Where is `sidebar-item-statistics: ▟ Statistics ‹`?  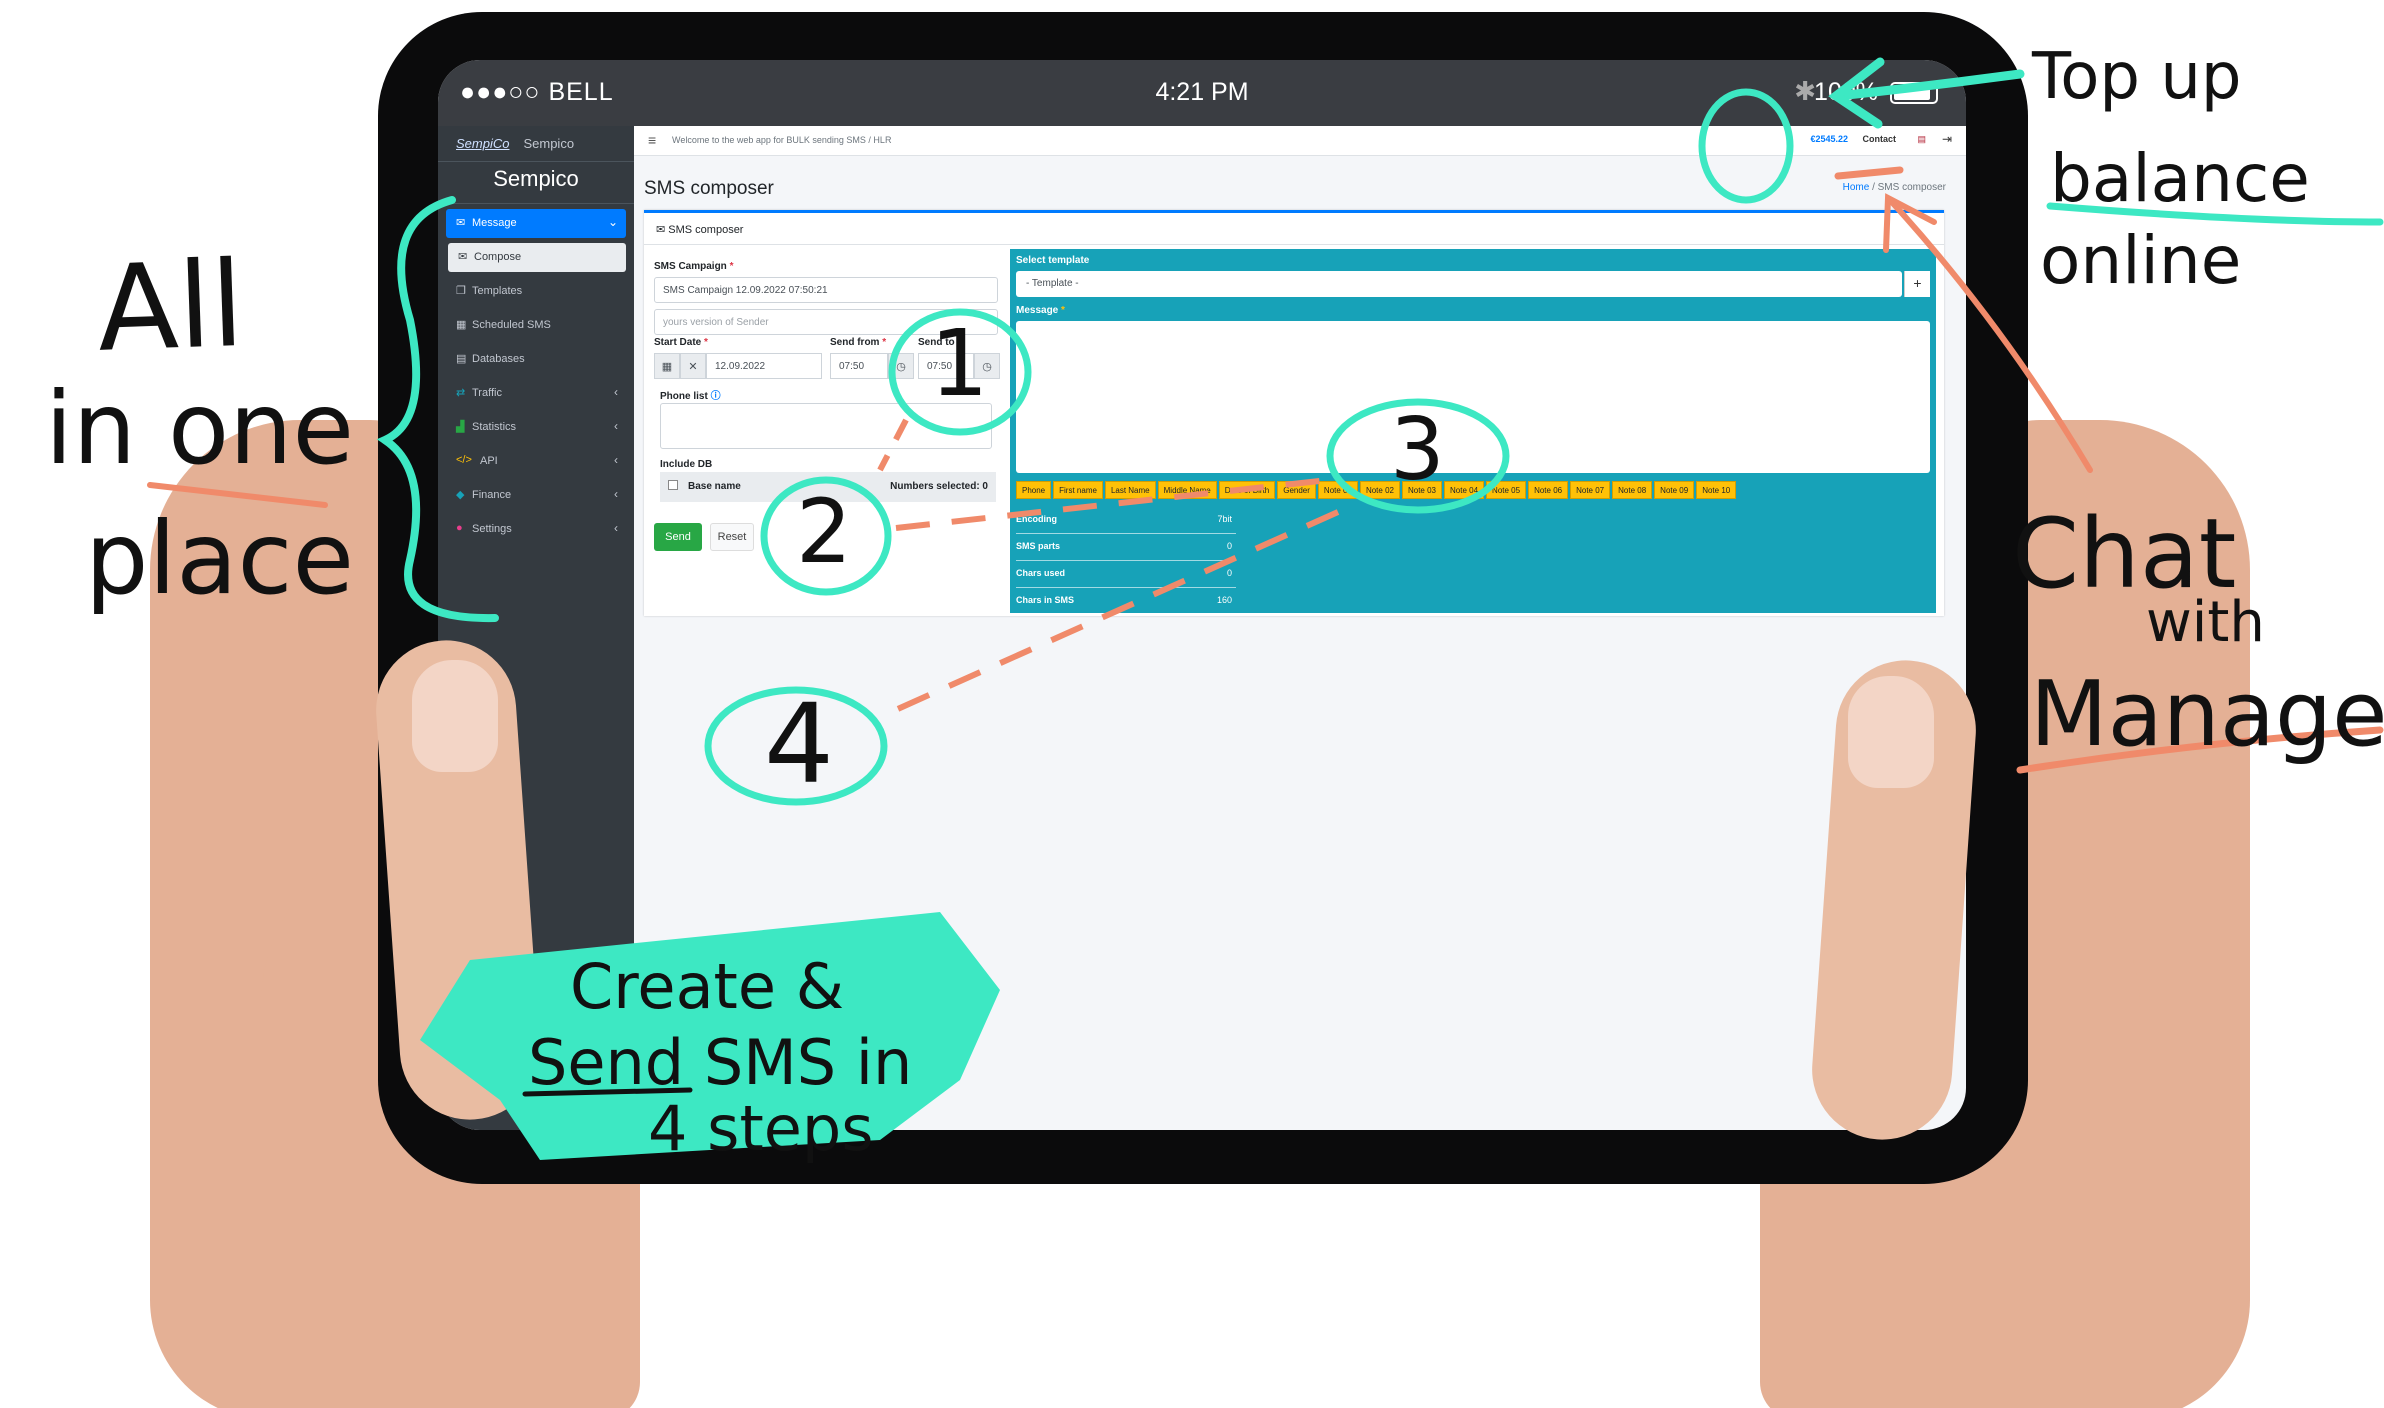
sidebar-item-statistics: ▟ Statistics ‹ is located at coordinates (536, 427).